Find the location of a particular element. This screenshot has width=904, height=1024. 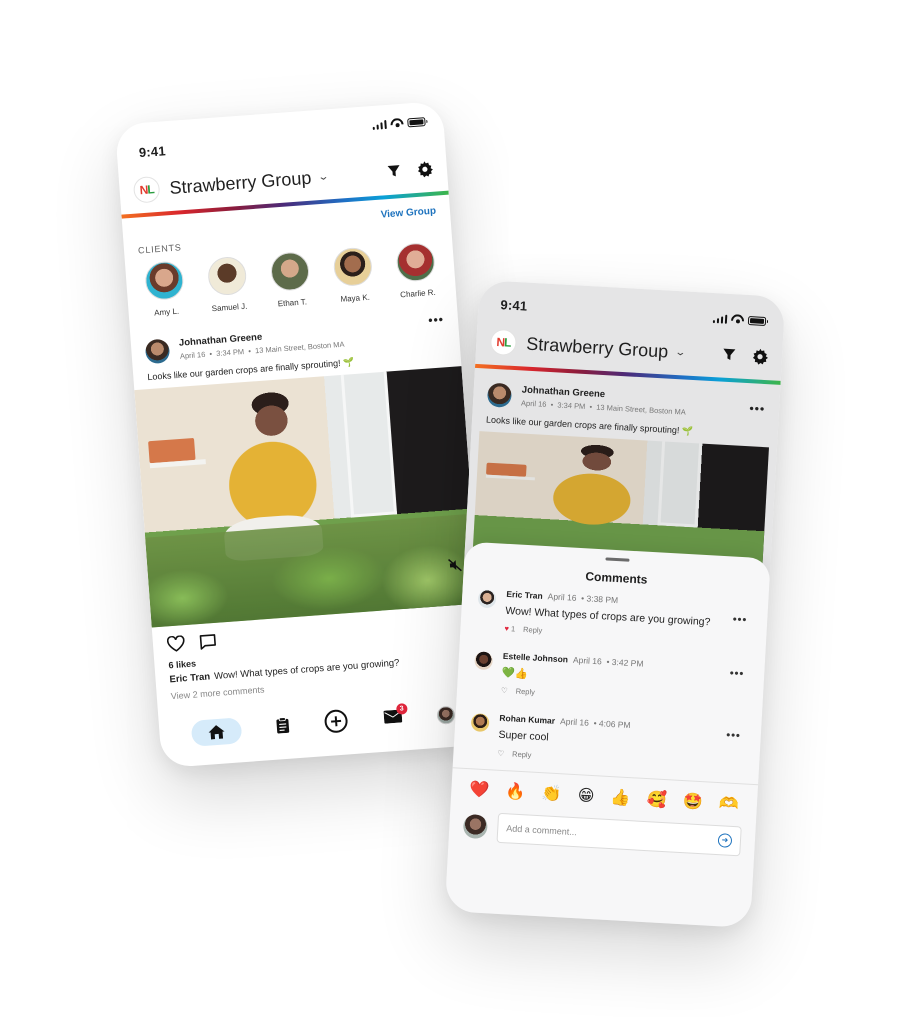

reaction-smiling-hearts: 🥰 is located at coordinates (656, 799).